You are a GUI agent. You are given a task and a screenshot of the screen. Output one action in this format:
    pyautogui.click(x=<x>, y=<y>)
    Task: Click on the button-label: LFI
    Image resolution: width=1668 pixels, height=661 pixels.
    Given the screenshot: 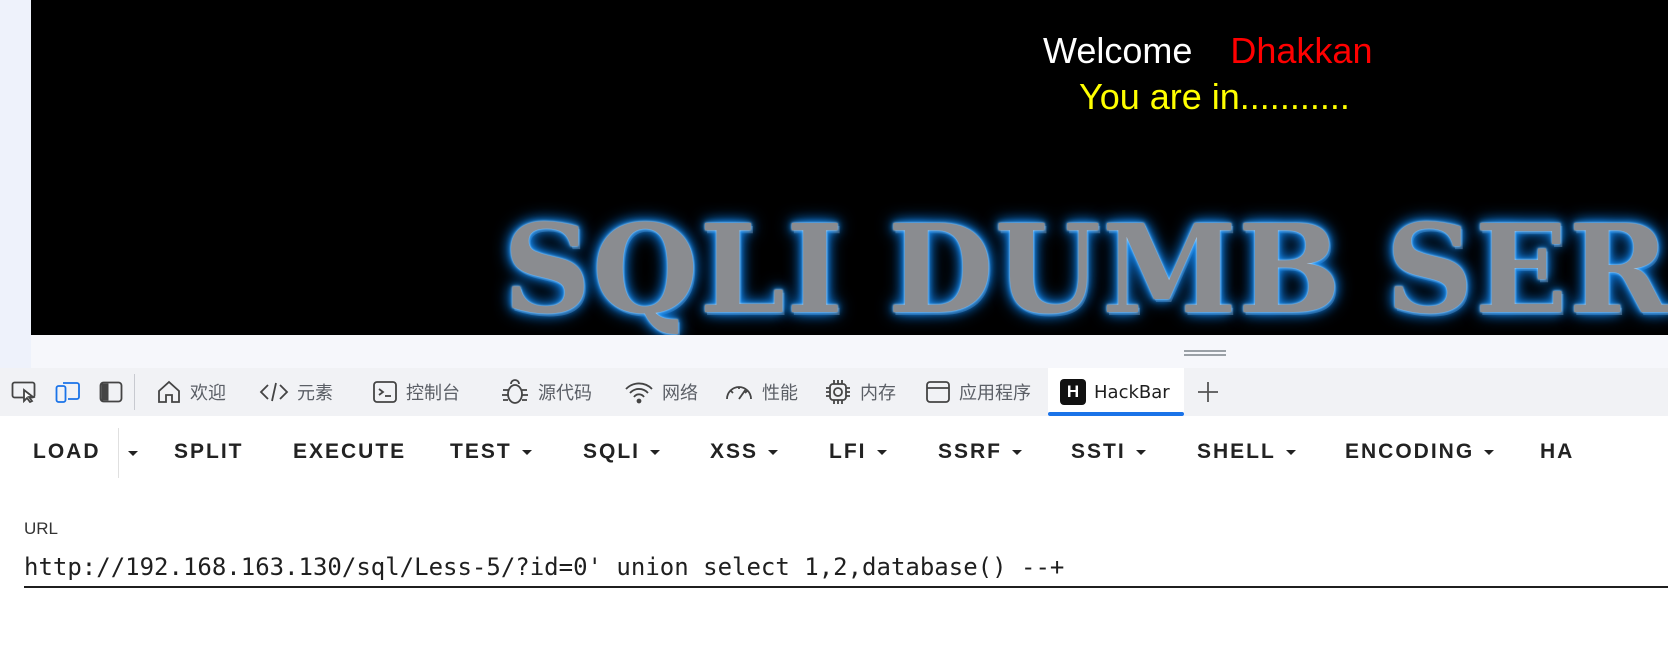 What is the action you would take?
    pyautogui.click(x=848, y=451)
    